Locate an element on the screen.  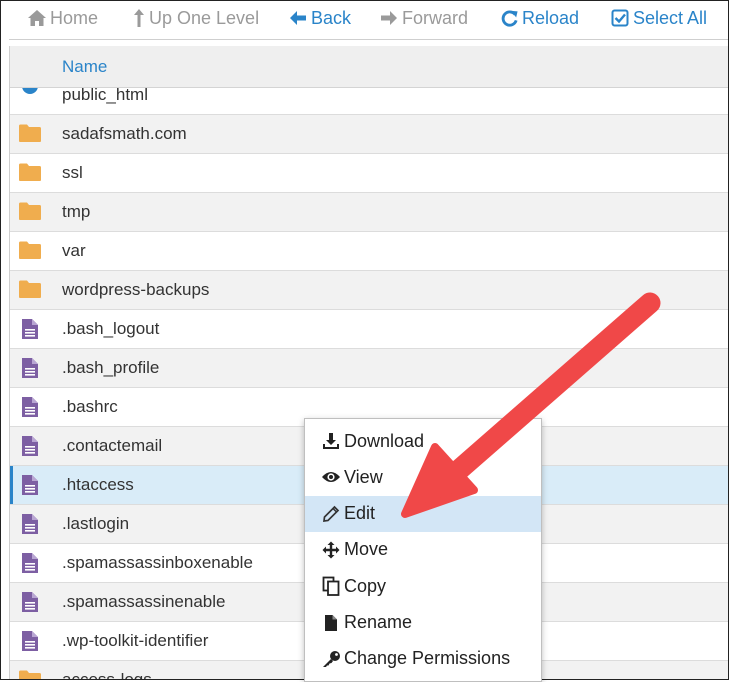
home-label: Home is located at coordinates (74, 17).